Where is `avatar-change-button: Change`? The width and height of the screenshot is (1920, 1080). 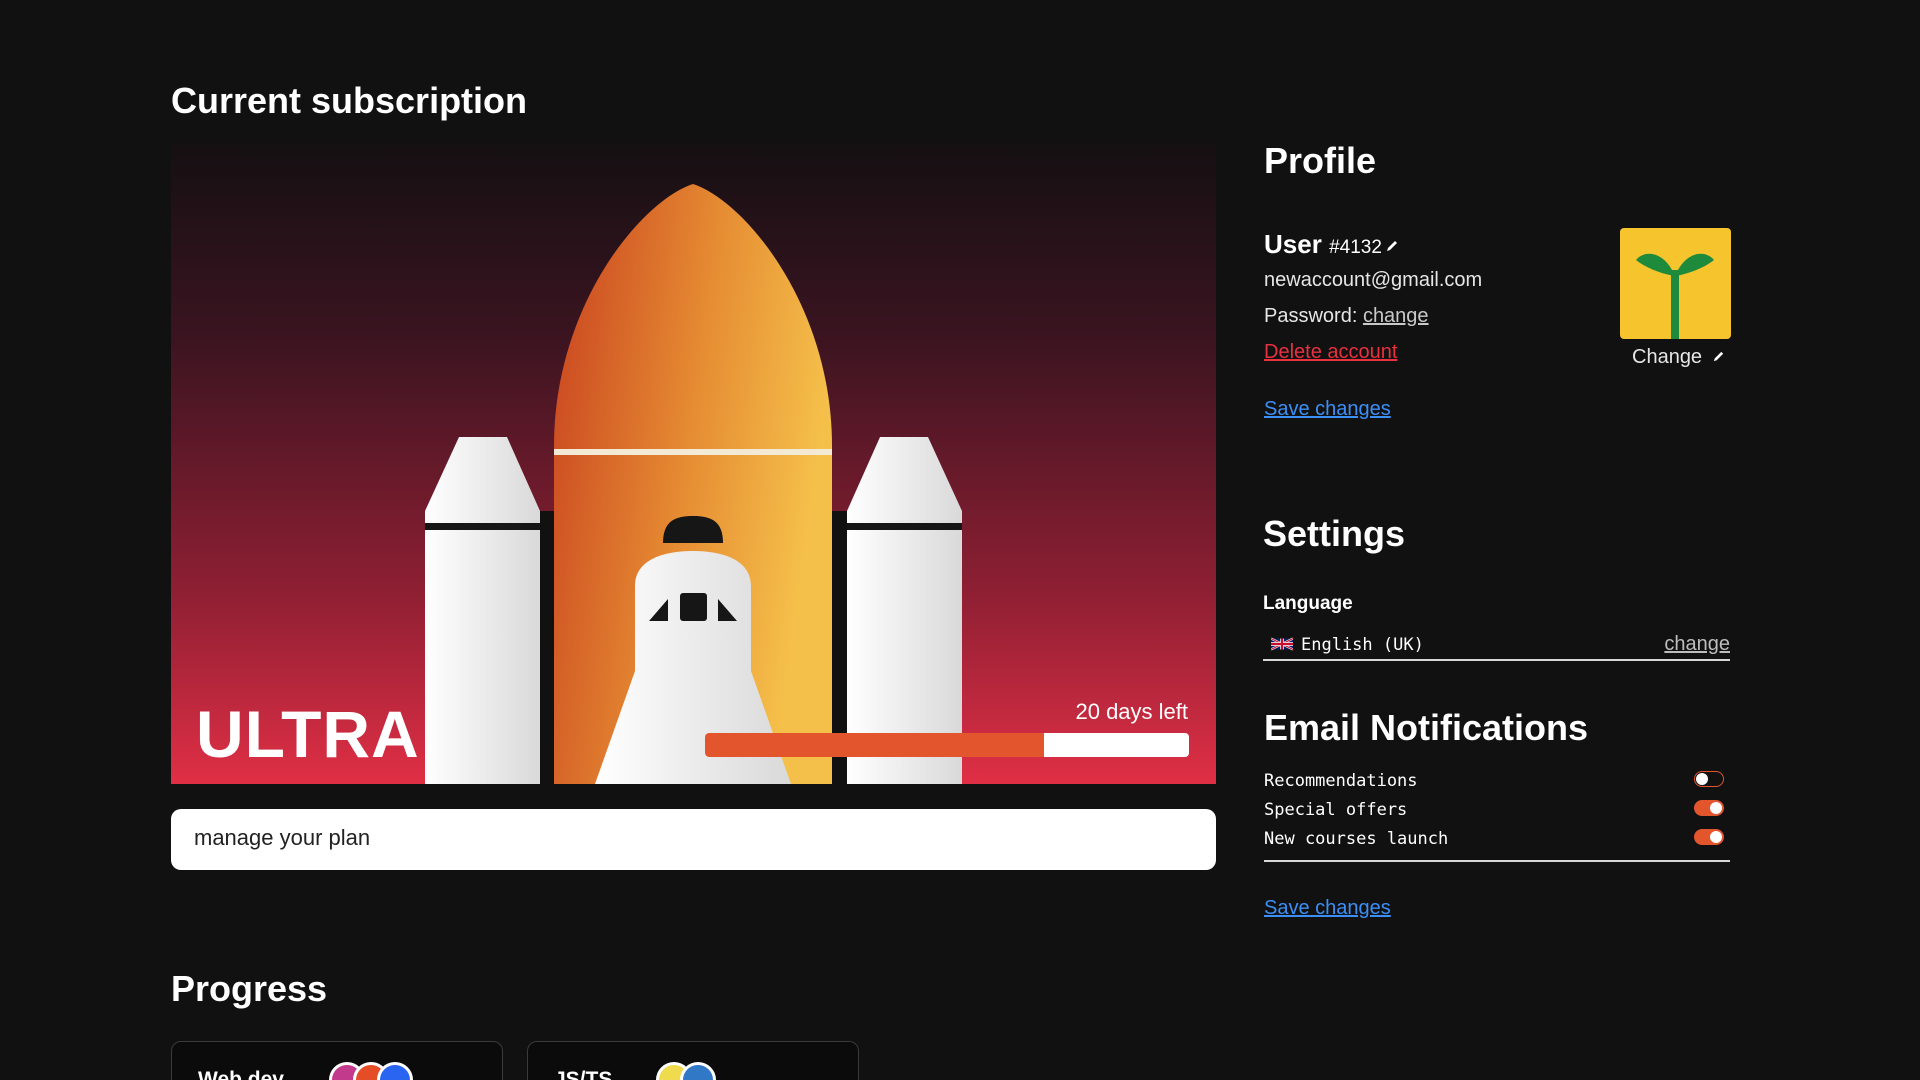 avatar-change-button: Change is located at coordinates (1678, 357).